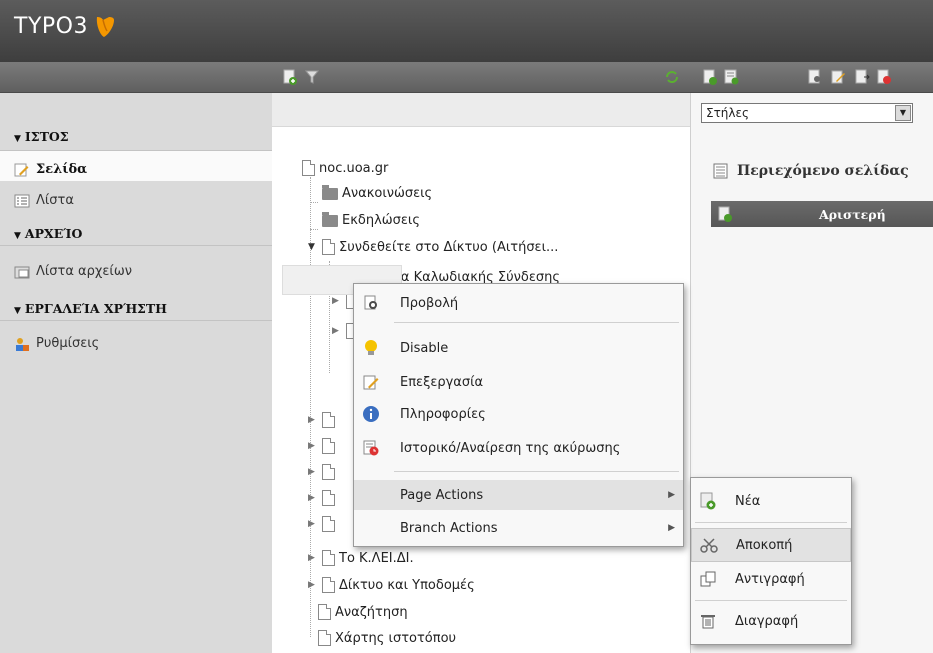  What do you see at coordinates (376, 558) in the screenshot?
I see `tree-node-label: Το Κ.ΛΕΙ.ΔΙ.` at bounding box center [376, 558].